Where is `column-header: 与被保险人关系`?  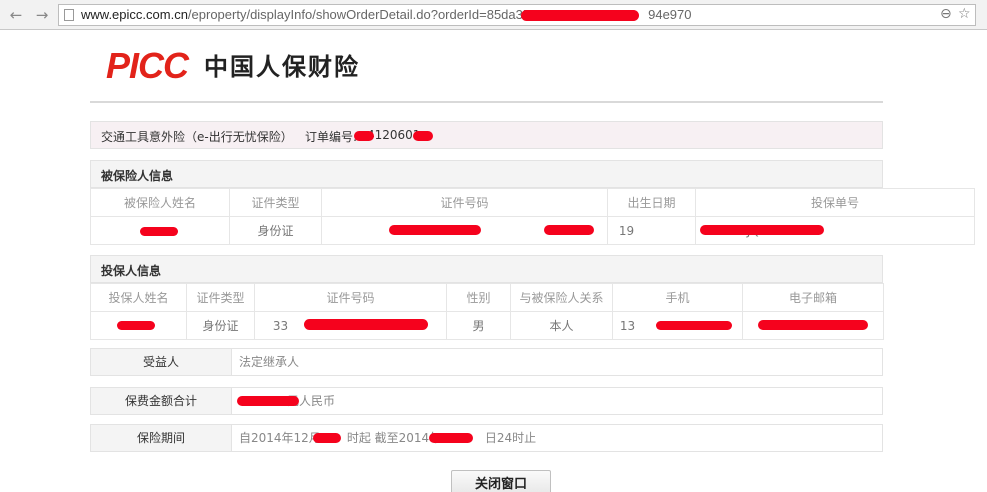 column-header: 与被保险人关系 is located at coordinates (561, 297).